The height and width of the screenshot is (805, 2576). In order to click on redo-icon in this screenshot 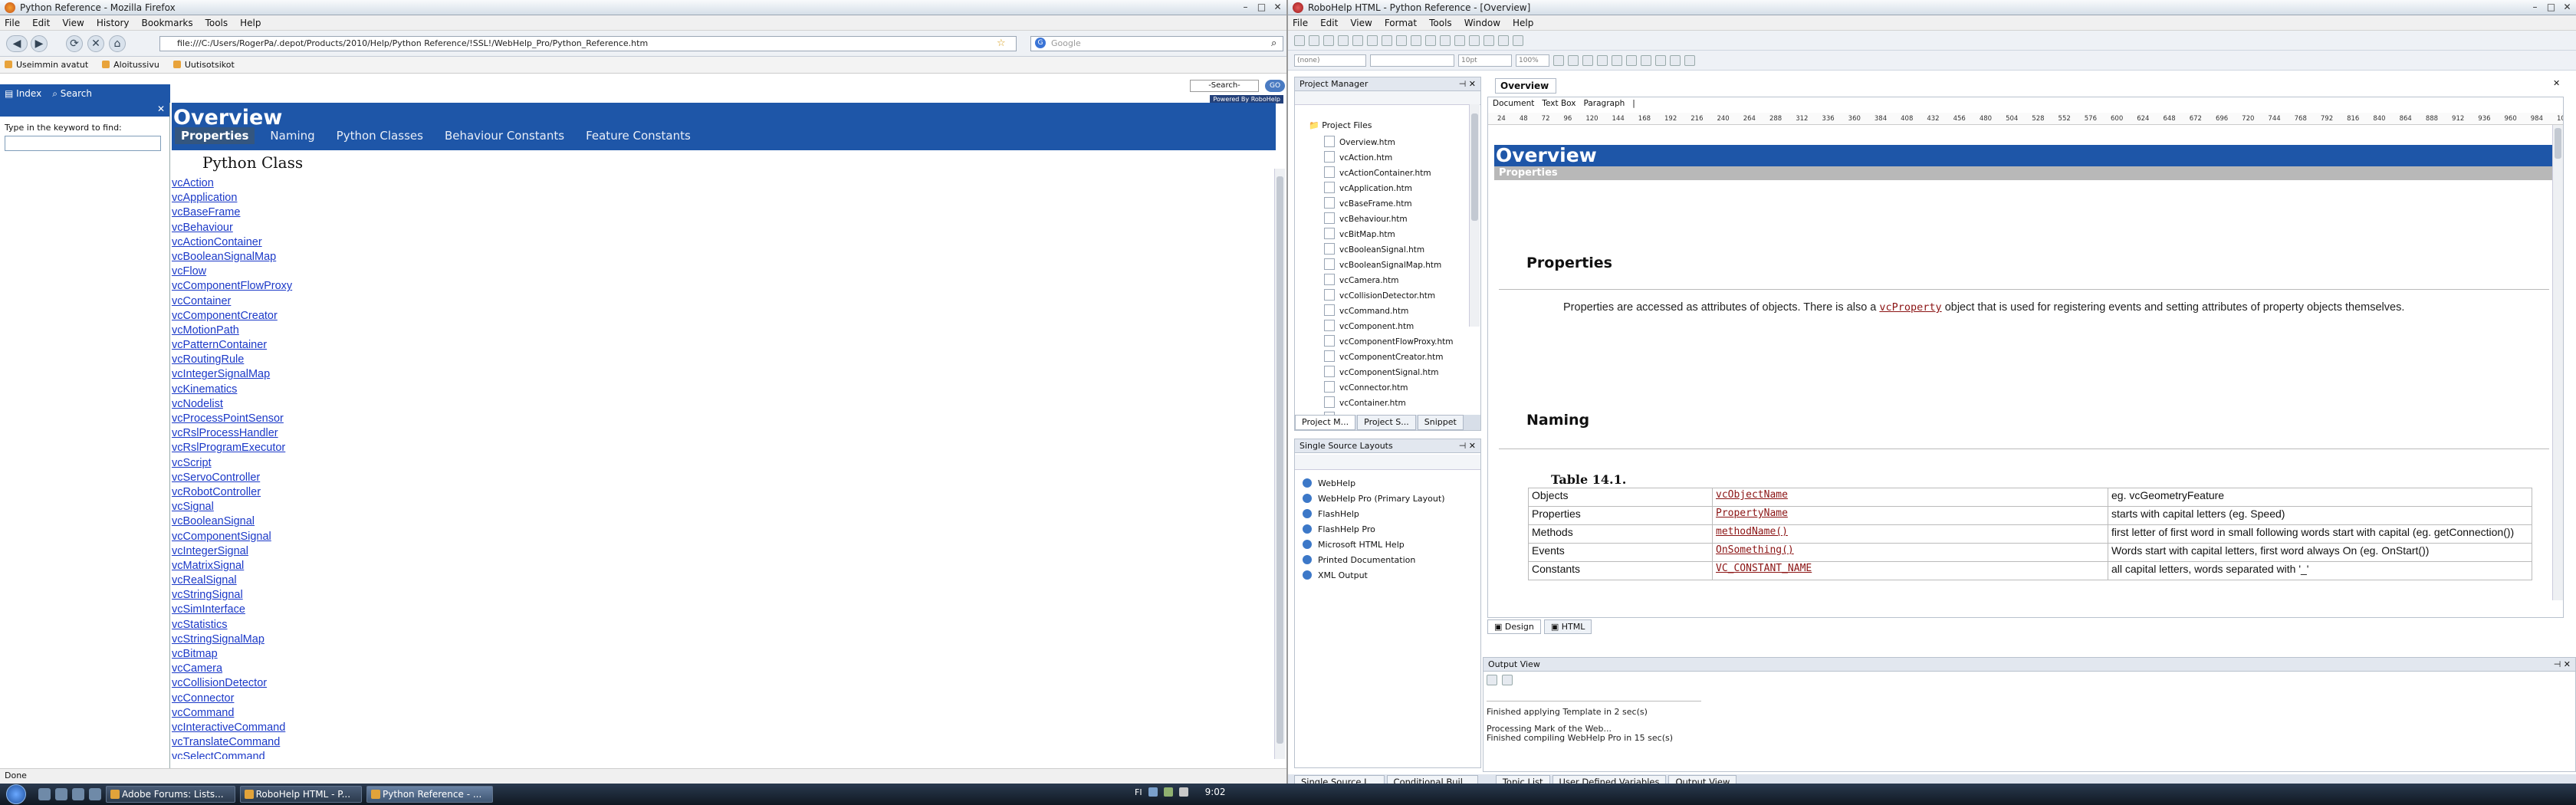, I will do `click(1416, 40)`.